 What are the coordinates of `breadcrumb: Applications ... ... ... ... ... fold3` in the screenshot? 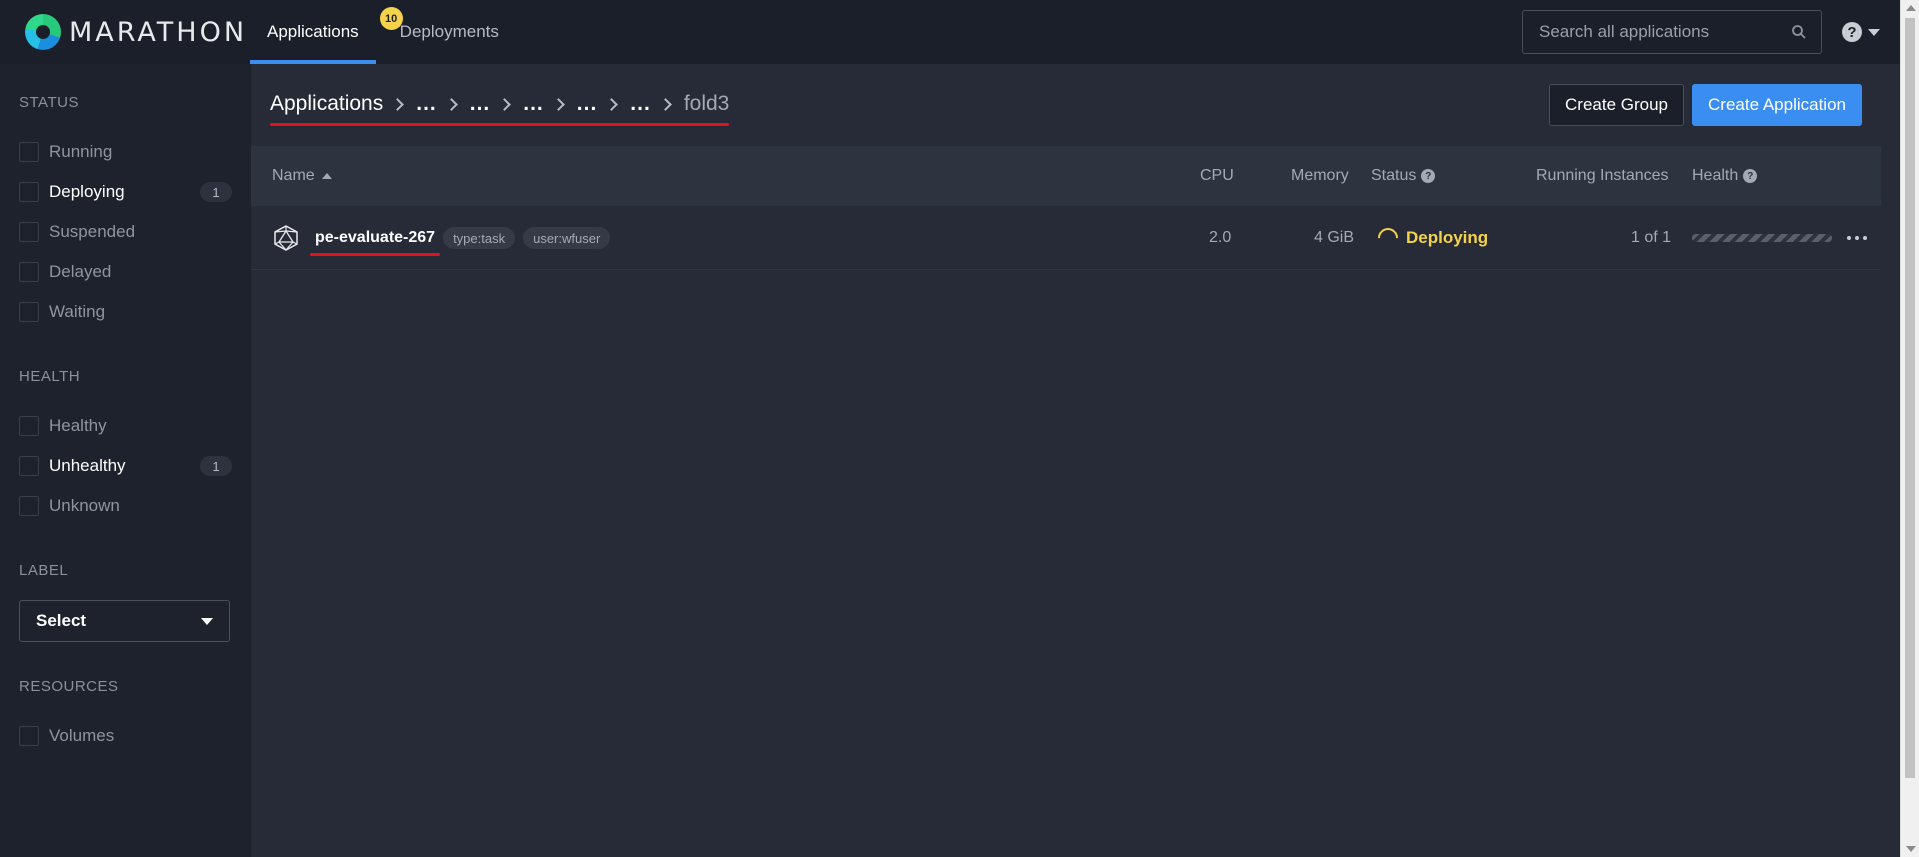 It's located at (500, 109).